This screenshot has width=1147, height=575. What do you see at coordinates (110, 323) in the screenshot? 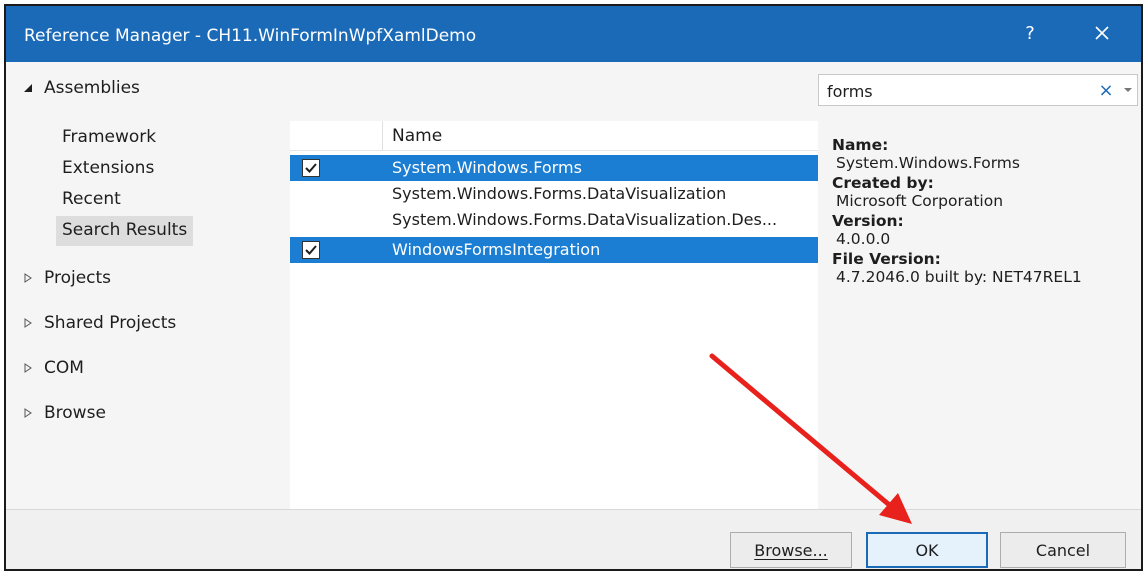
I see `nav-shared-projects-label: Shared Projects` at bounding box center [110, 323].